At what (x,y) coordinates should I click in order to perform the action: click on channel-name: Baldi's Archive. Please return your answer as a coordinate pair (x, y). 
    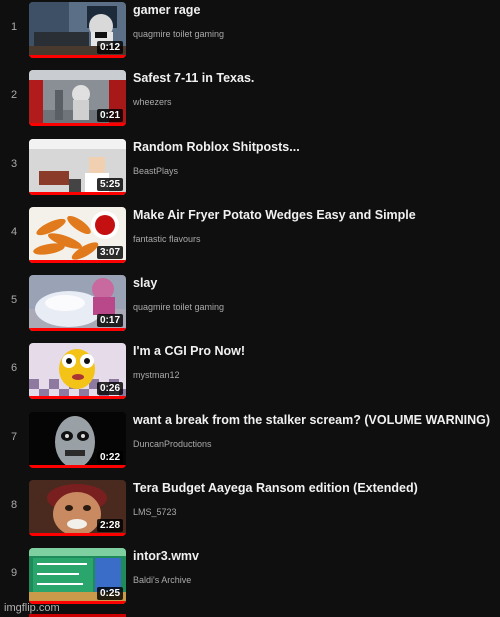
    Looking at the image, I should click on (162, 580).